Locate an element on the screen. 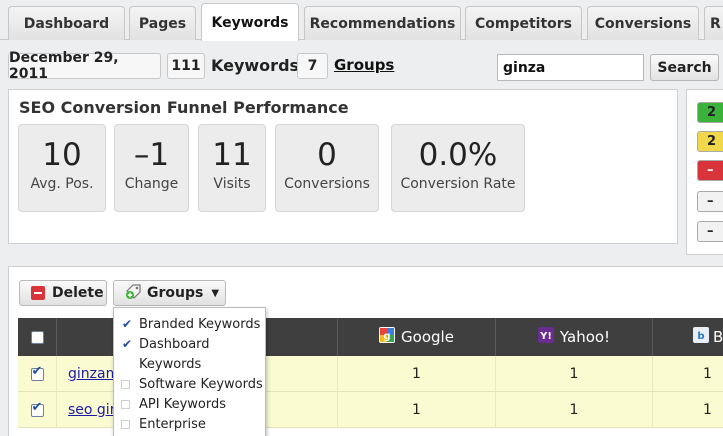 The image size is (723, 436). menu-item-label: Software Keywords is located at coordinates (201, 384).